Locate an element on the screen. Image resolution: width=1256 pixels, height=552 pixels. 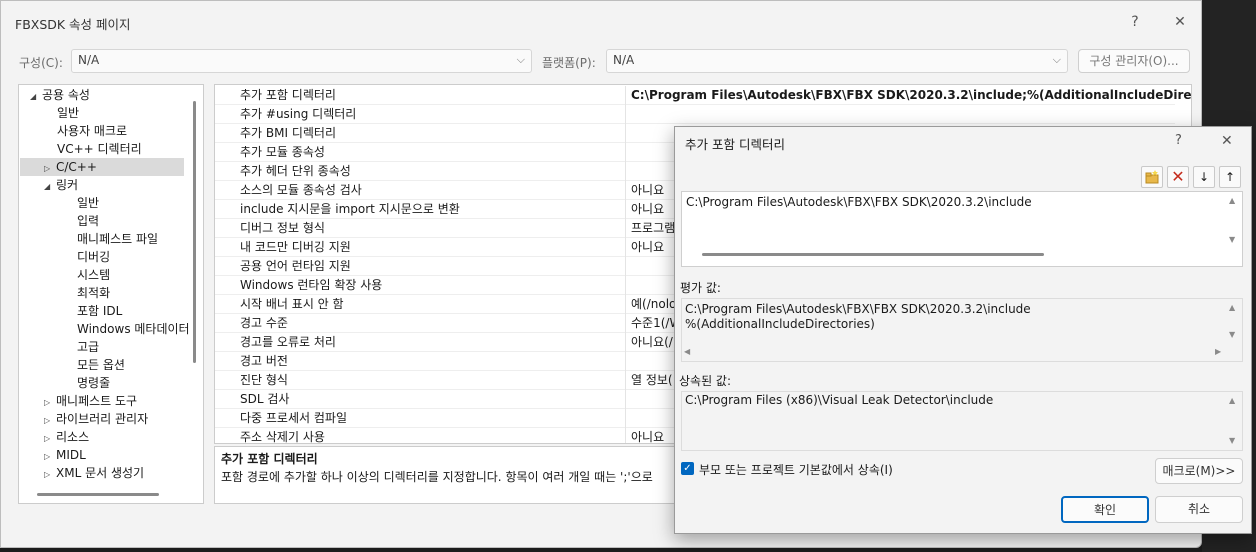
tree-vertical-scrollbar is located at coordinates (194, 232).